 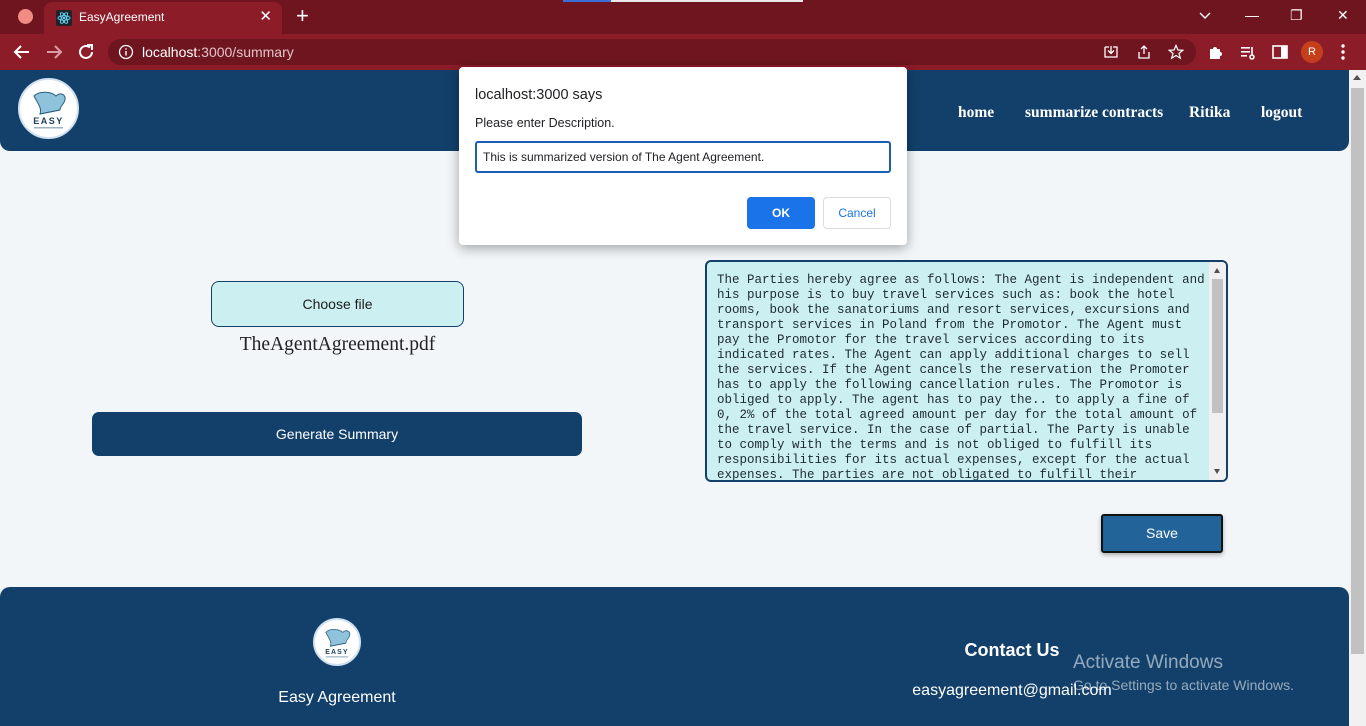 What do you see at coordinates (1144, 52) in the screenshot?
I see `share-icon` at bounding box center [1144, 52].